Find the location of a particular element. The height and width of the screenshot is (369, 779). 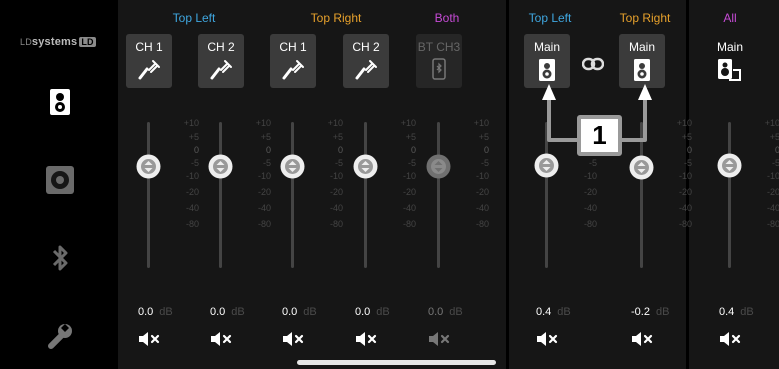

home-indicator is located at coordinates (396, 362).